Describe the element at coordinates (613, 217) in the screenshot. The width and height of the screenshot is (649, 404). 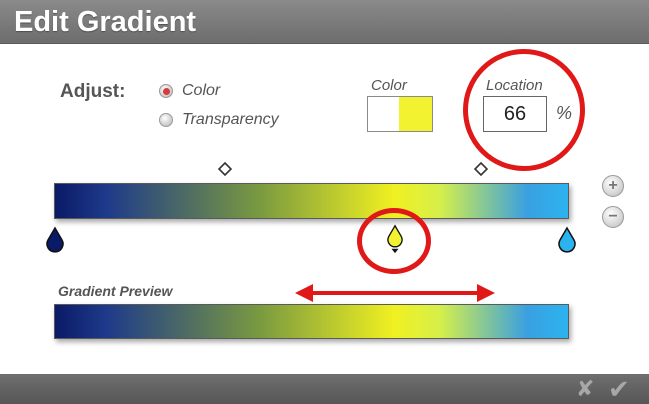
I see `remove-stop-button: −` at that location.